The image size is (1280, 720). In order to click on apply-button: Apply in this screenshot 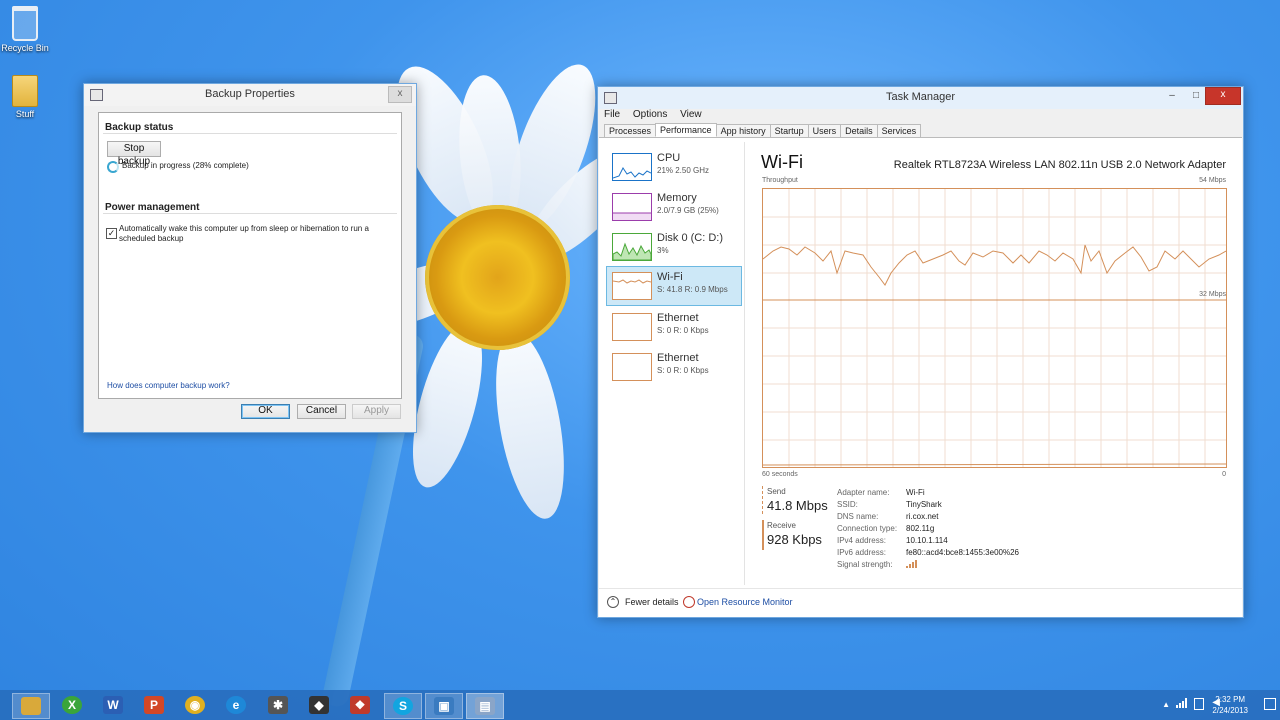, I will do `click(376, 411)`.